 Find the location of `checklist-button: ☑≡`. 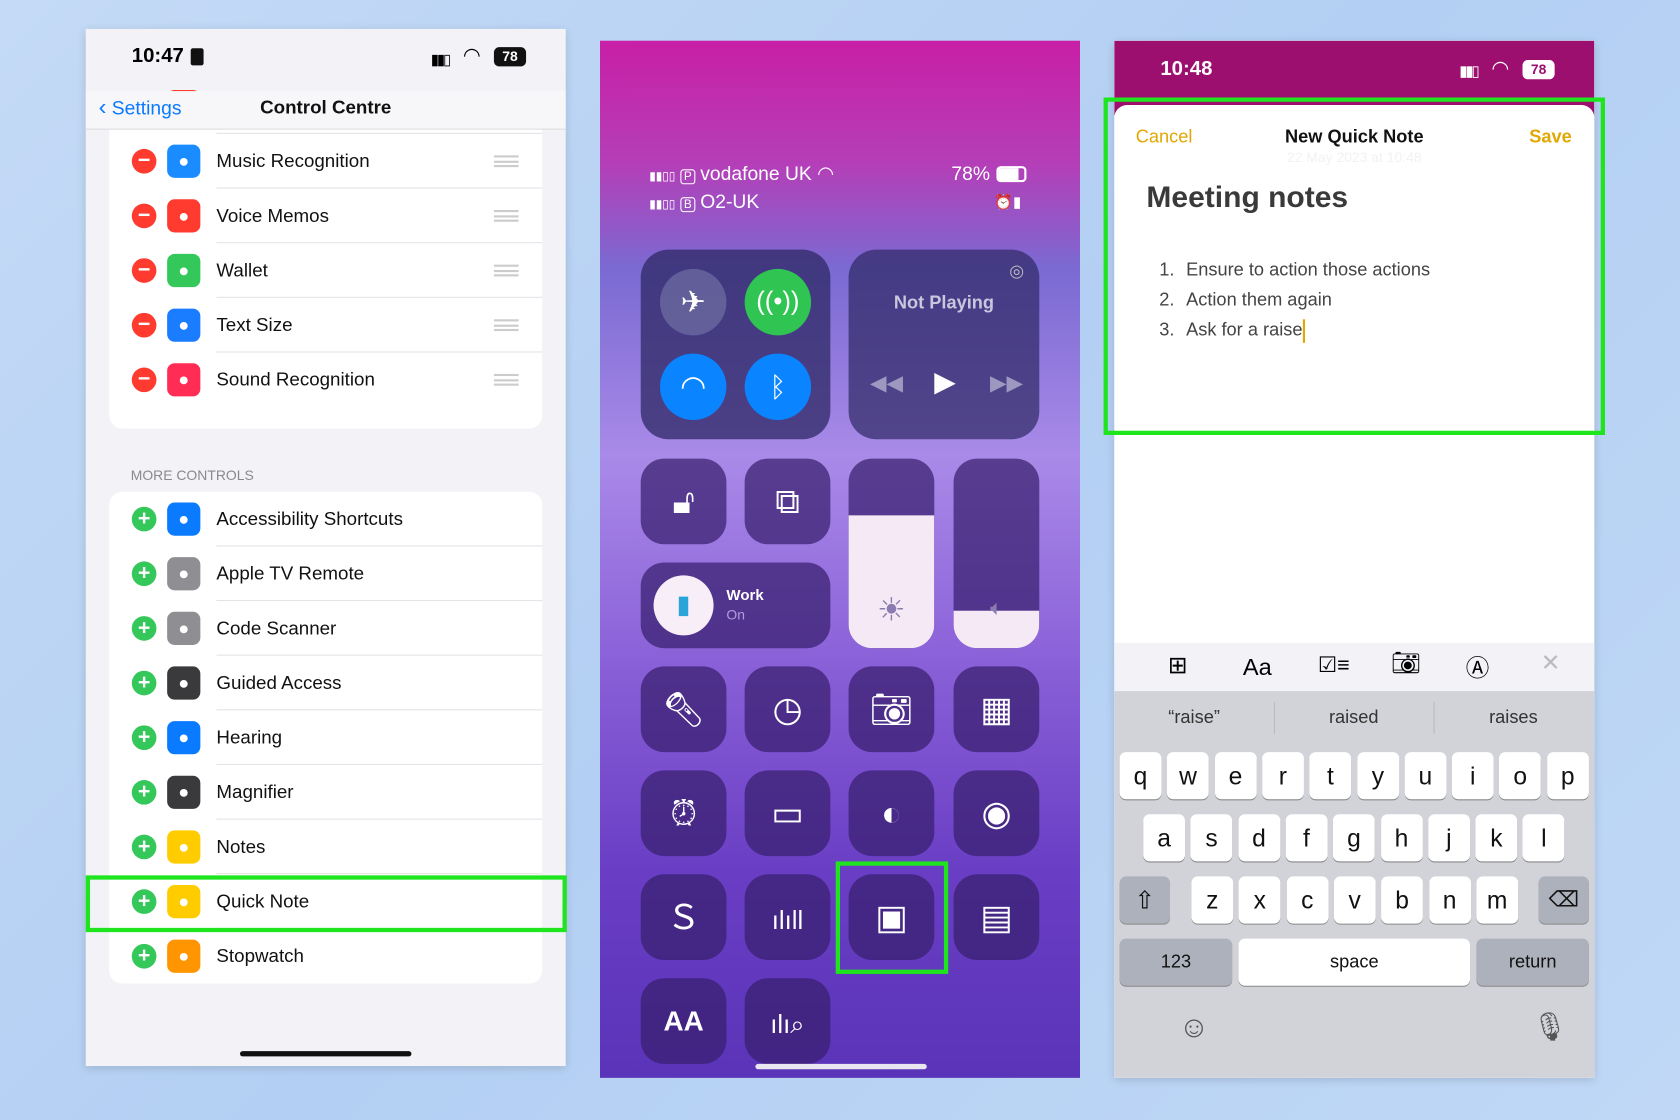

checklist-button: ☑≡ is located at coordinates (1334, 664).